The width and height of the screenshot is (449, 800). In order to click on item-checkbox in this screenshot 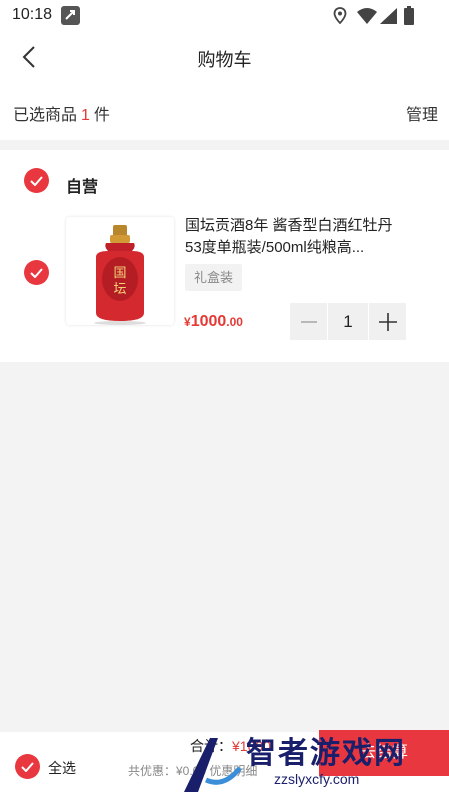, I will do `click(36, 272)`.